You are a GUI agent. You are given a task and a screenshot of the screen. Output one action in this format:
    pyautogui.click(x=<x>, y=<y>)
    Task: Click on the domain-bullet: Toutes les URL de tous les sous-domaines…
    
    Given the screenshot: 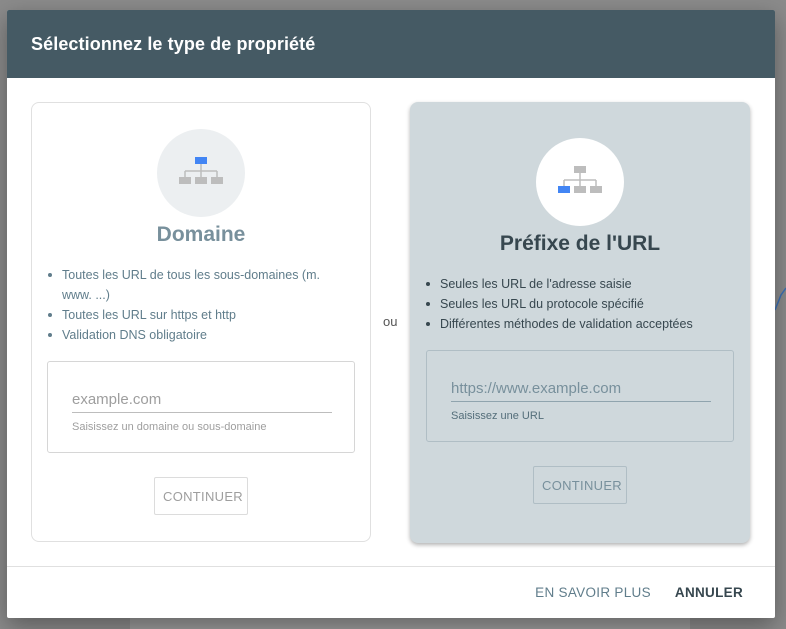 What is the action you would take?
    pyautogui.click(x=198, y=285)
    